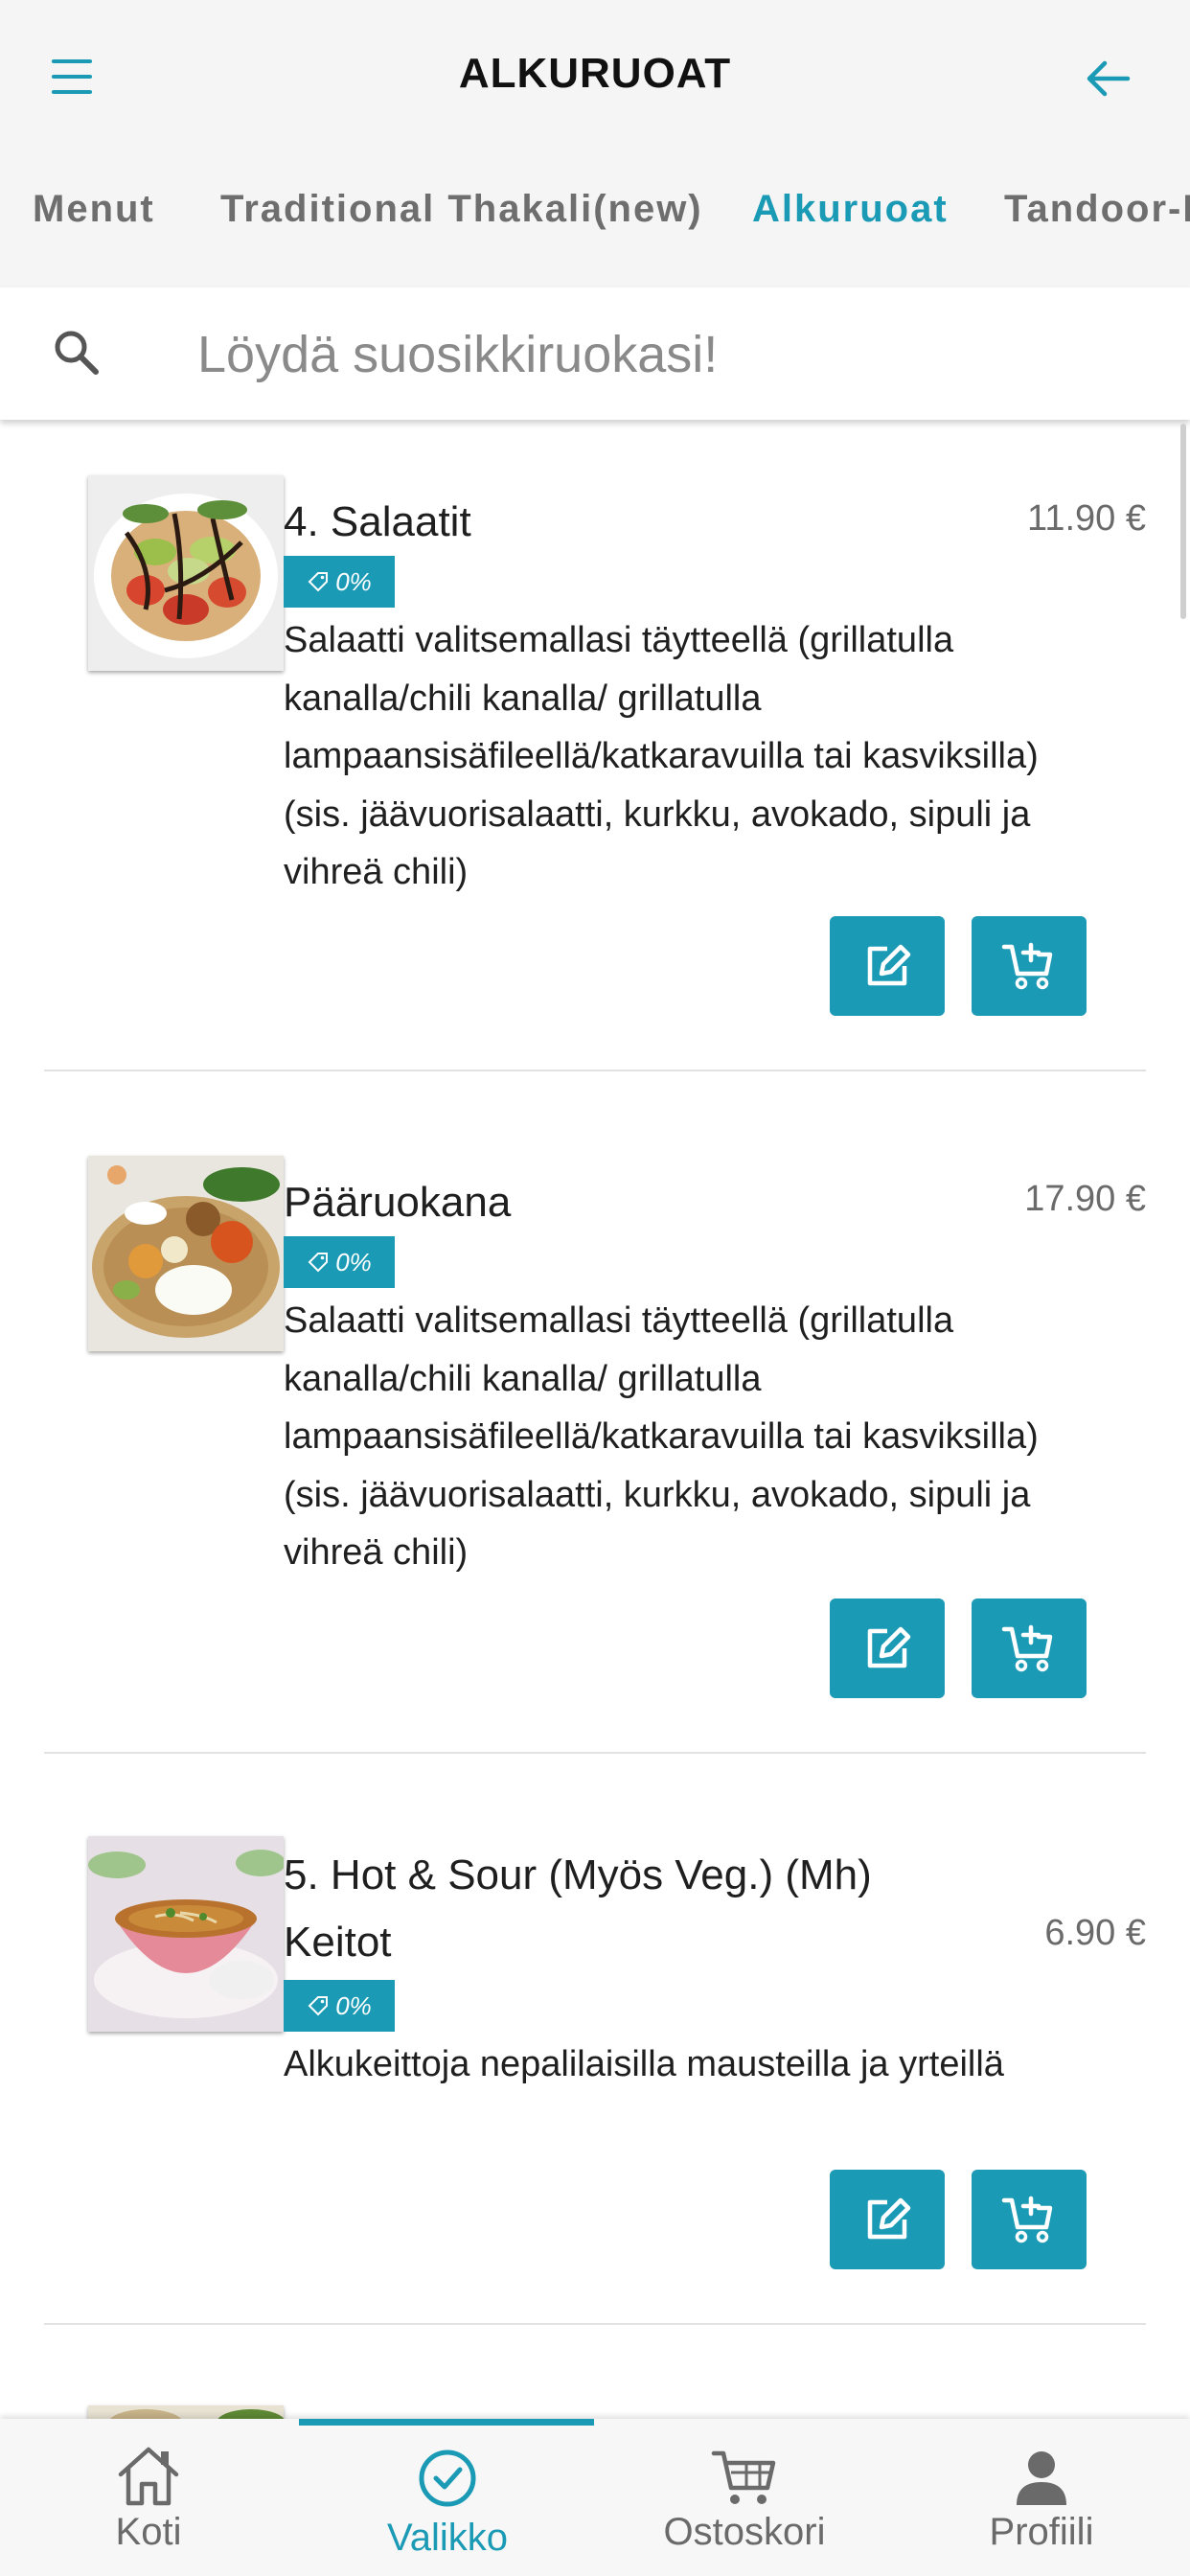  I want to click on nav-label: Ostoskori, so click(745, 2532).